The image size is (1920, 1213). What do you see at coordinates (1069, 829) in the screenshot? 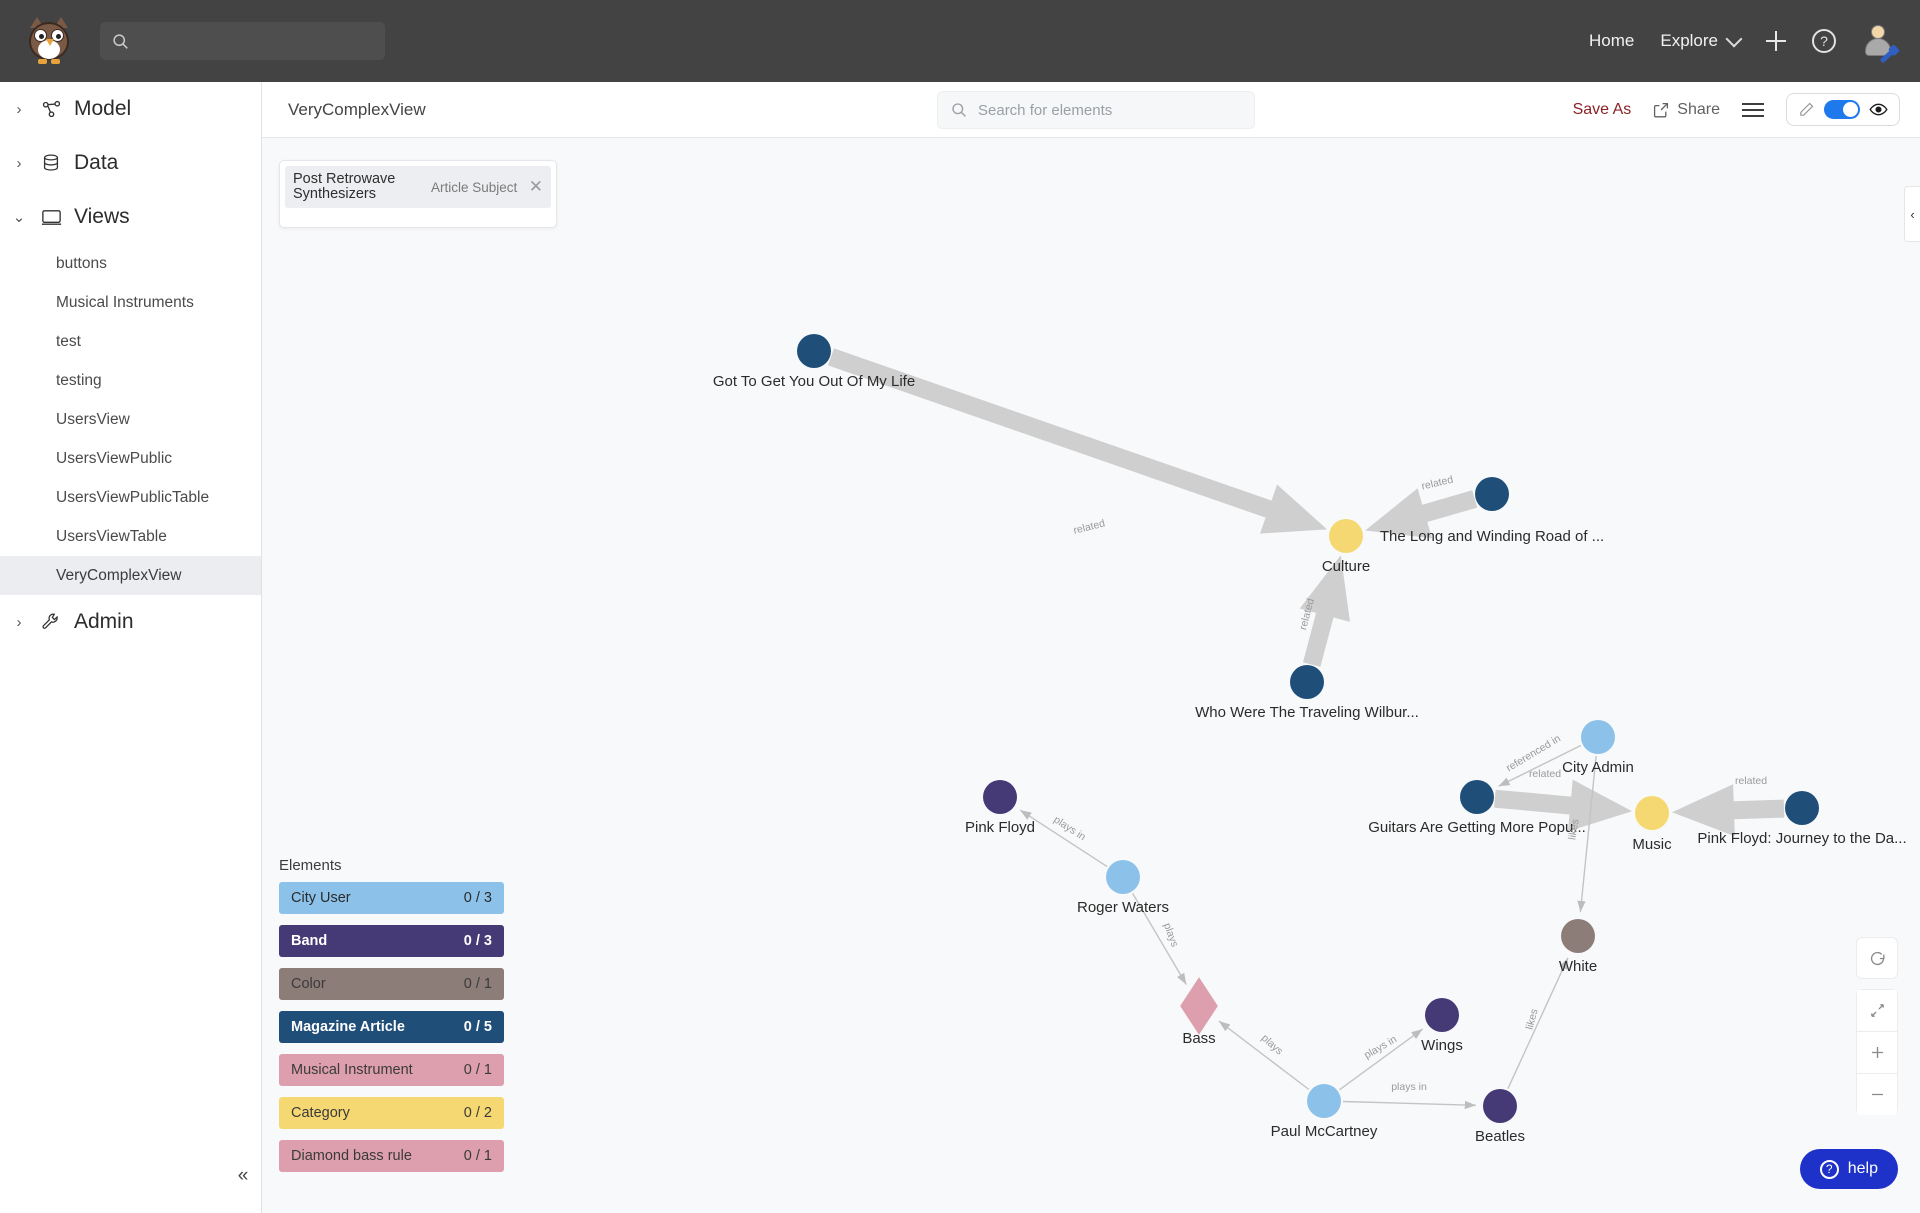
I see `graph-edge-label: plays in` at bounding box center [1069, 829].